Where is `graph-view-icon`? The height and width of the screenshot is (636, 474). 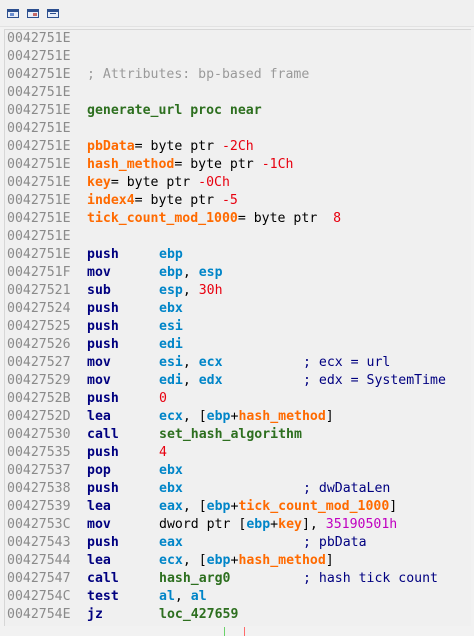 graph-view-icon is located at coordinates (13, 13).